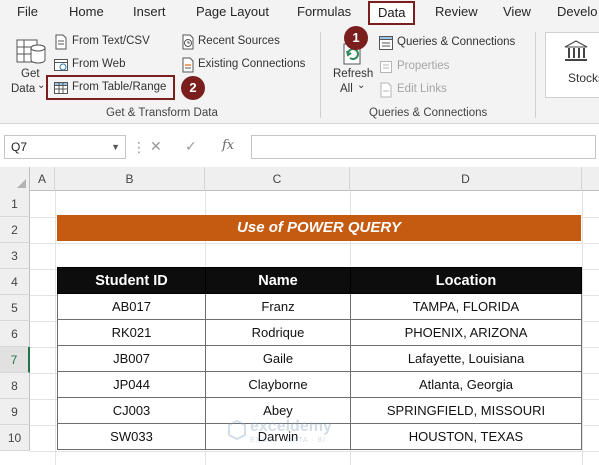  What do you see at coordinates (576, 50) in the screenshot?
I see `bank-building-icon` at bounding box center [576, 50].